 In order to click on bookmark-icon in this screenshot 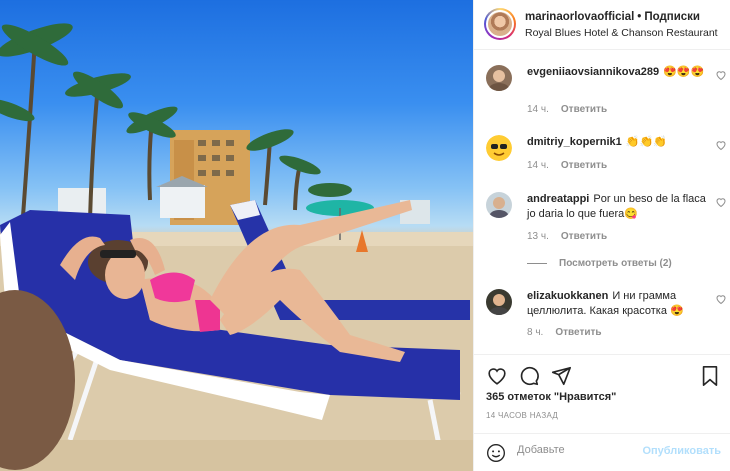, I will do `click(710, 376)`.